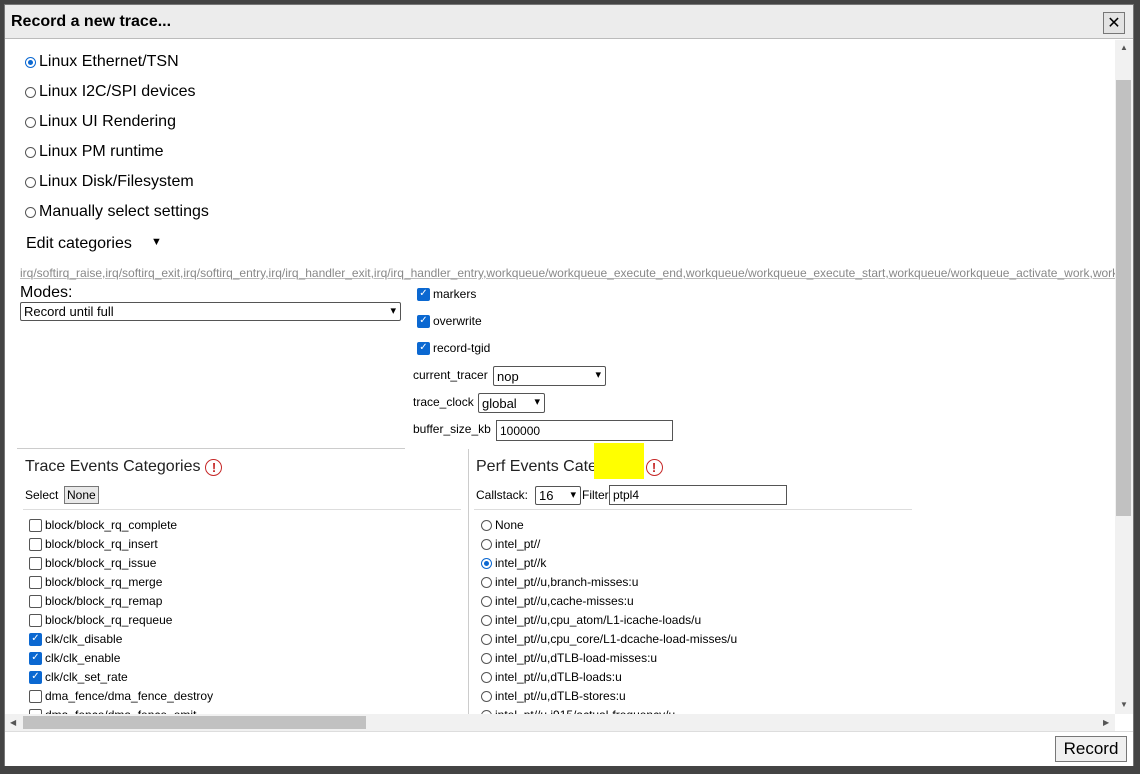 This screenshot has width=1140, height=774. Describe the element at coordinates (84, 639) in the screenshot. I see `checkbox-option-label: clk/clk_disable` at that location.